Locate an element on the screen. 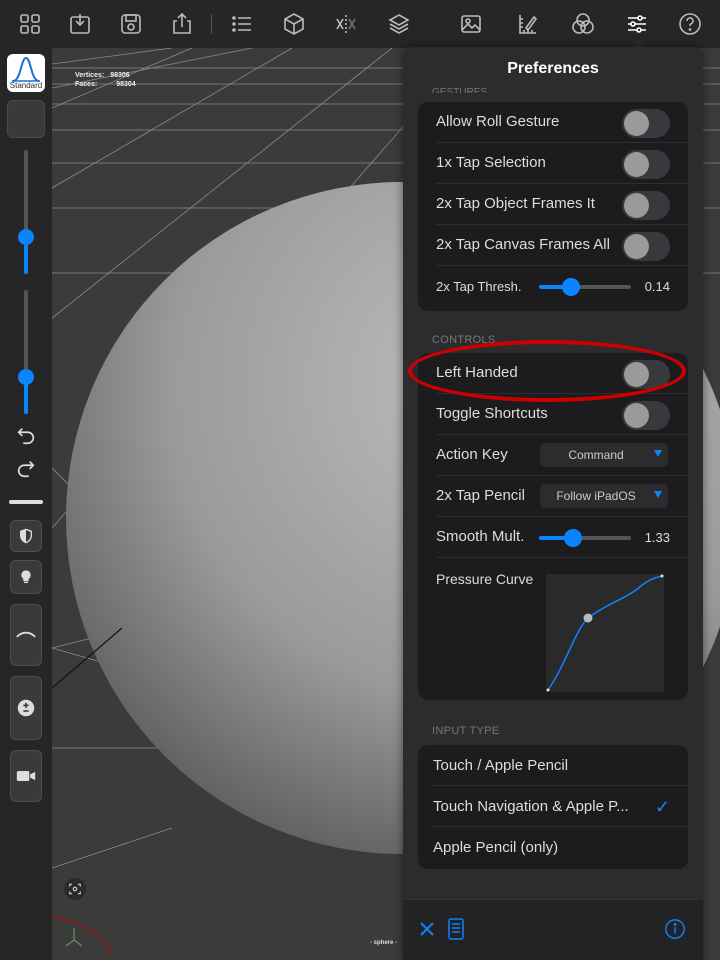 The height and width of the screenshot is (960, 720). gestures-header: GESTURES is located at coordinates (460, 90).